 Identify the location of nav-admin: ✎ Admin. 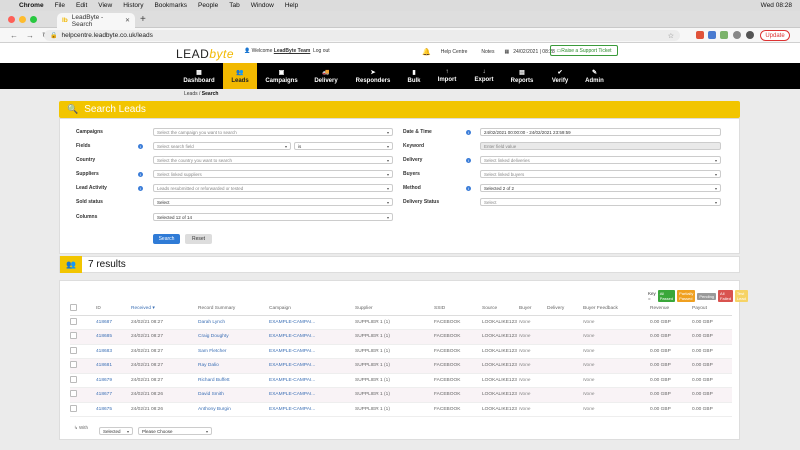
(594, 76).